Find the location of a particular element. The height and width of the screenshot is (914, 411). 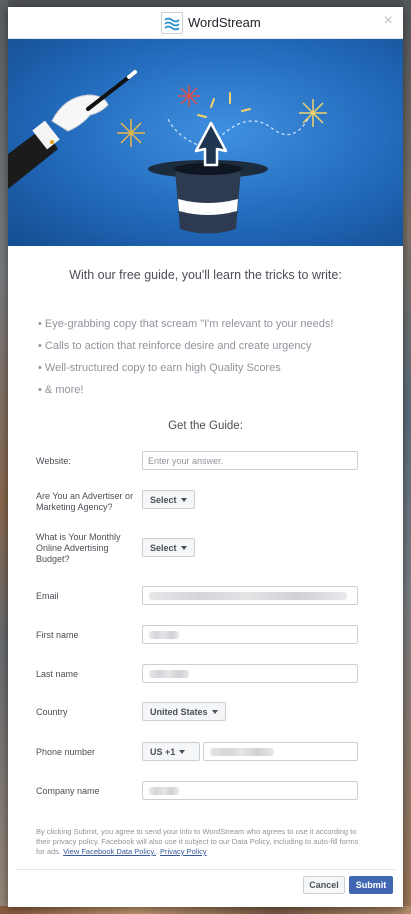

phone-country-code-select: US +1 is located at coordinates (171, 751).